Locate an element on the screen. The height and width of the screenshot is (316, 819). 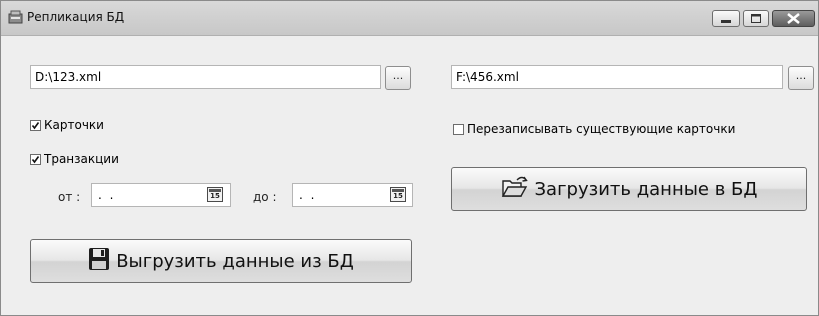
export-path-value: D:\123.xml is located at coordinates (68, 77).